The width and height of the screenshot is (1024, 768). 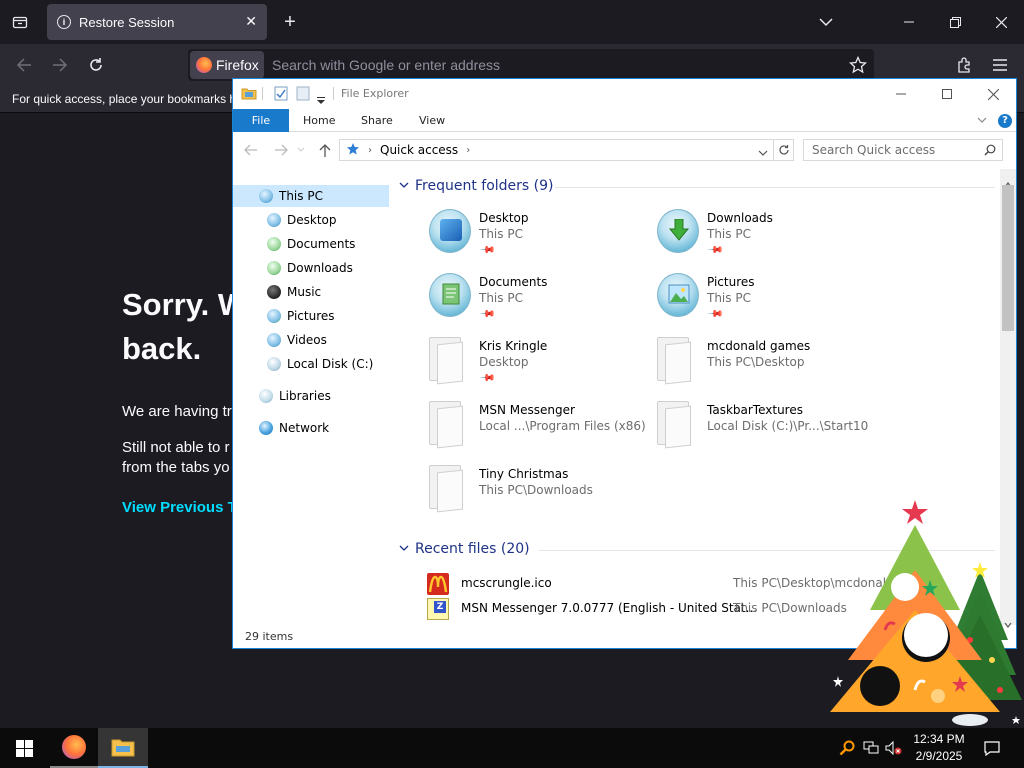 What do you see at coordinates (324, 98) in the screenshot?
I see `customize-qat-icon` at bounding box center [324, 98].